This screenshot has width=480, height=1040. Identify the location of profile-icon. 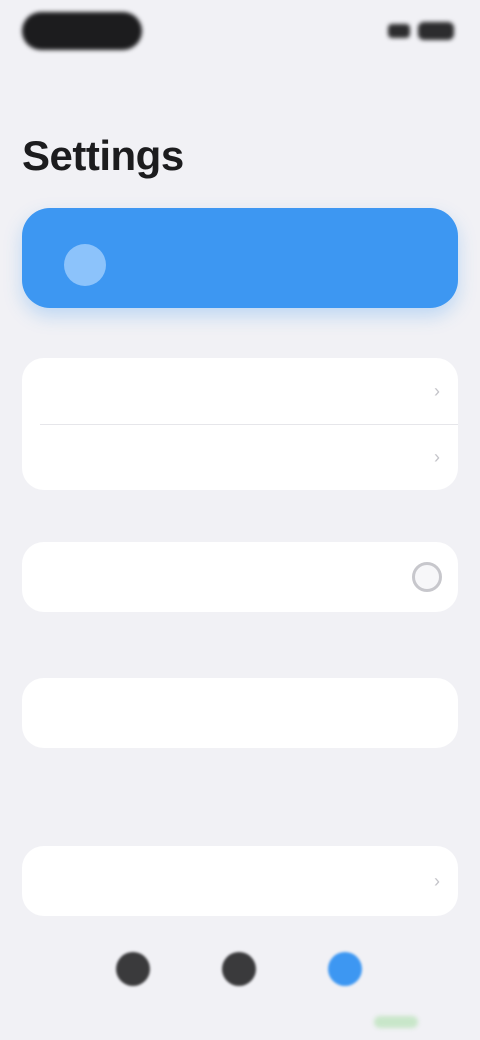
(239, 969).